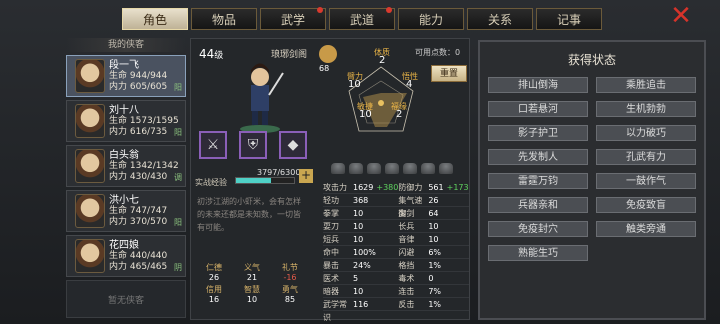  Describe the element at coordinates (431, 19) in the screenshot. I see `tab-4: 能力` at that location.